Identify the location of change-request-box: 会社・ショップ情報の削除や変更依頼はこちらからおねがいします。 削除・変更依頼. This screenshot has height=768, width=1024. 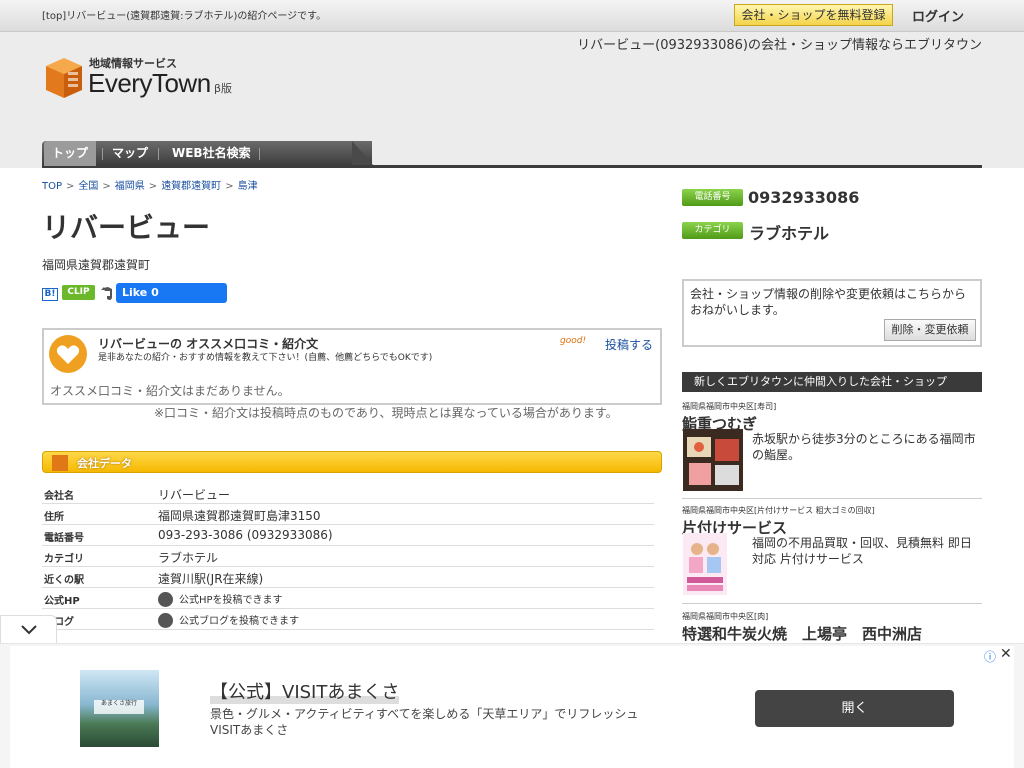
(832, 313).